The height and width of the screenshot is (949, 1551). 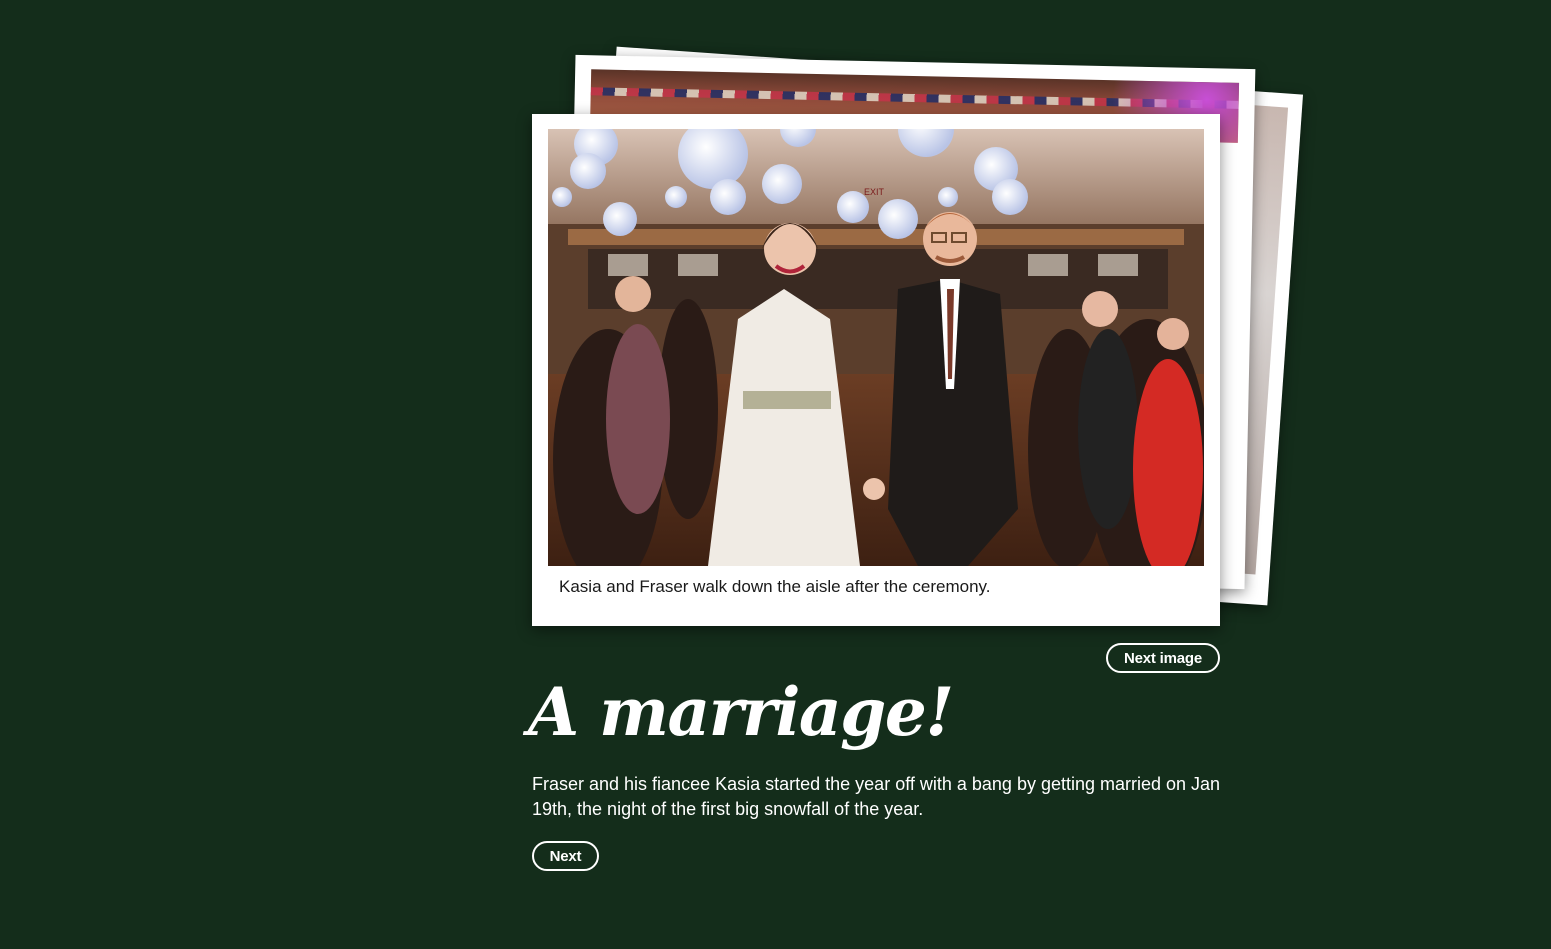 What do you see at coordinates (565, 856) in the screenshot?
I see `next-button: Next` at bounding box center [565, 856].